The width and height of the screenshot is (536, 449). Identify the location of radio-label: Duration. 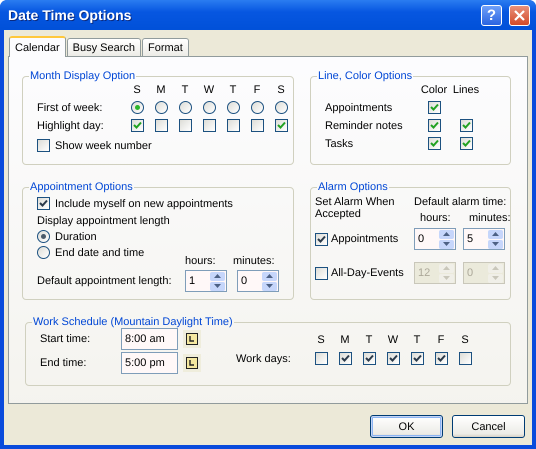
(76, 236).